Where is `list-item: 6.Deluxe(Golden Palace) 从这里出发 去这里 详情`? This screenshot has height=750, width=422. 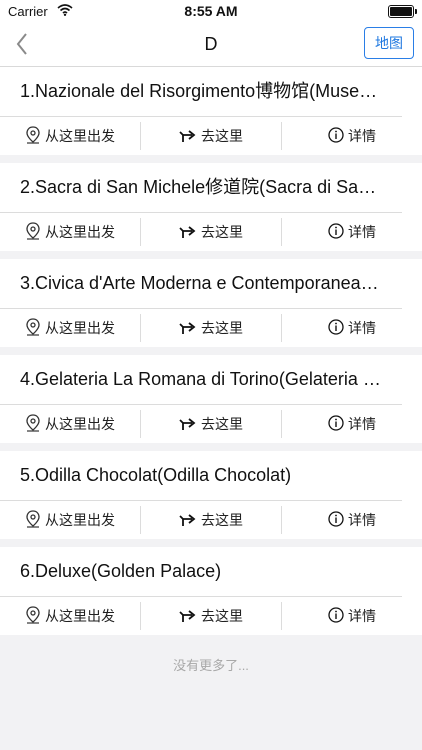
list-item: 6.Deluxe(Golden Palace) 从这里出发 去这里 详情 is located at coordinates (211, 591).